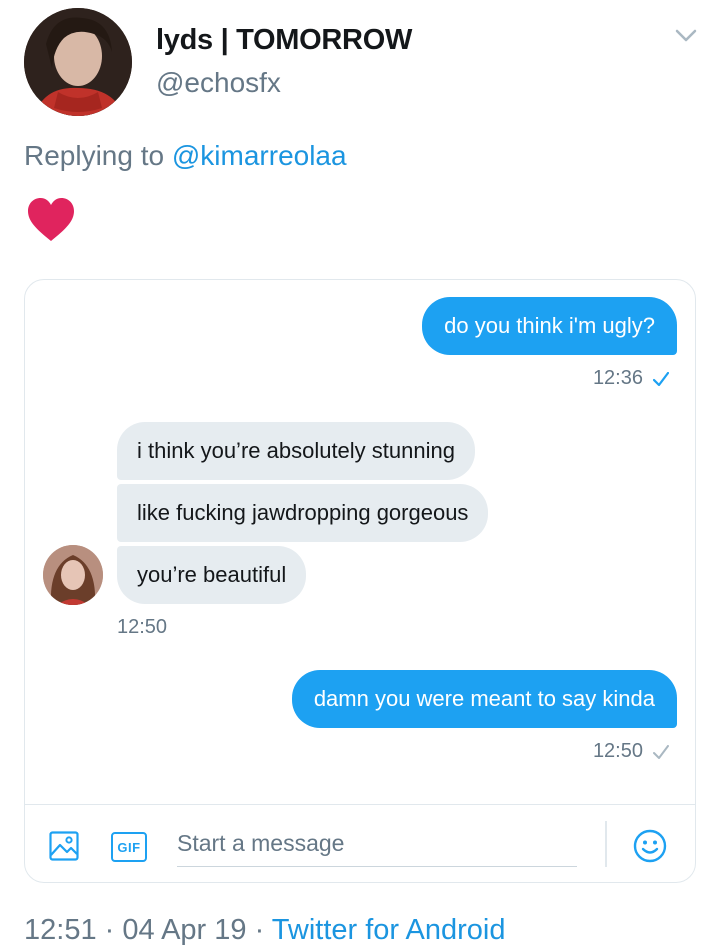  Describe the element at coordinates (78, 62) in the screenshot. I see `author-avatar` at that location.